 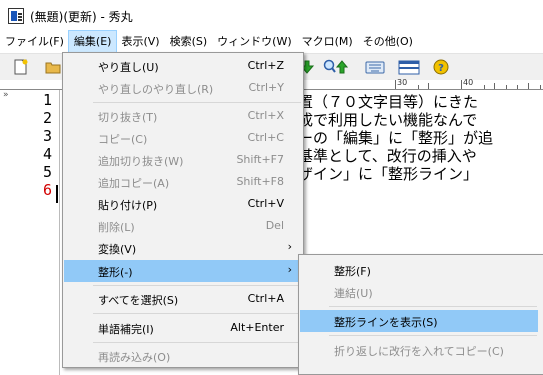 What do you see at coordinates (352, 271) in the screenshot?
I see `menu-item-label: 整形(F)` at bounding box center [352, 271].